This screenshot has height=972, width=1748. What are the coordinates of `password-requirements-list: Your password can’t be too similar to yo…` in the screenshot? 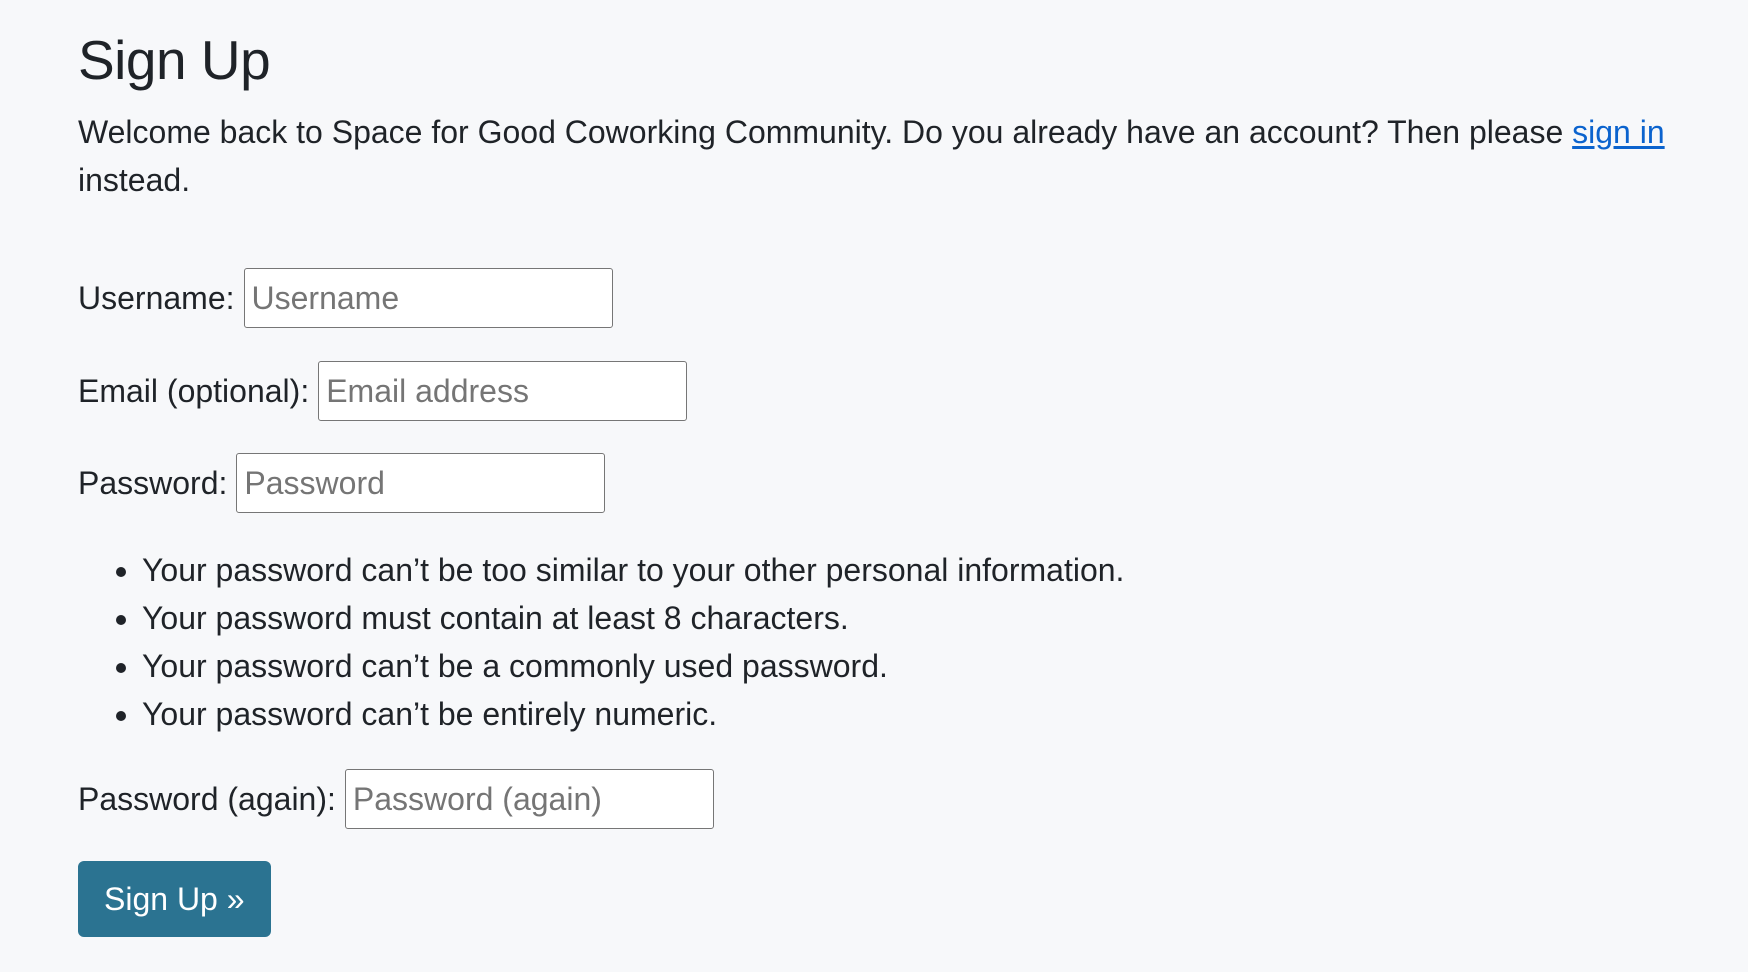 It's located at (601, 642).